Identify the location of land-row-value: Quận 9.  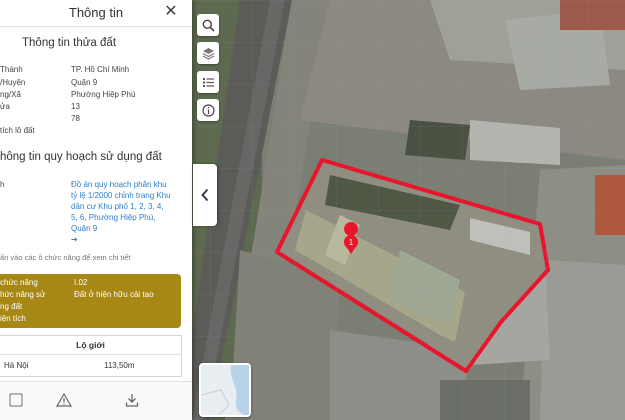
(84, 82).